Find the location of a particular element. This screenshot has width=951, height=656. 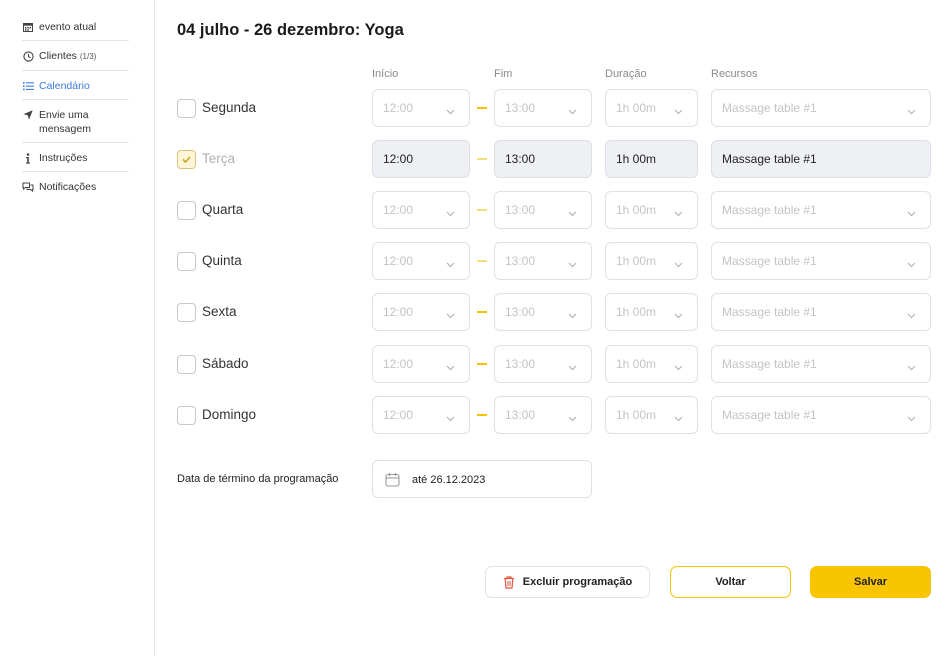

column-header-end: Fim is located at coordinates (503, 74).